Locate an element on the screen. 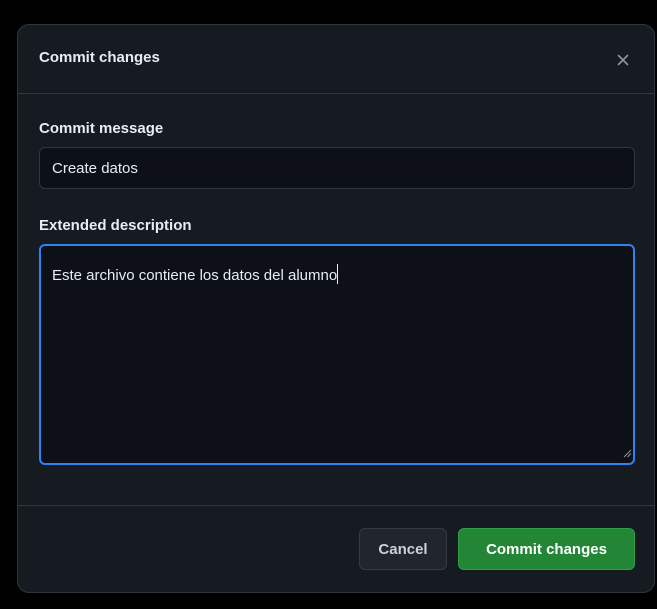 The height and width of the screenshot is (609, 657). dialog-title: Commit changes is located at coordinates (99, 57).